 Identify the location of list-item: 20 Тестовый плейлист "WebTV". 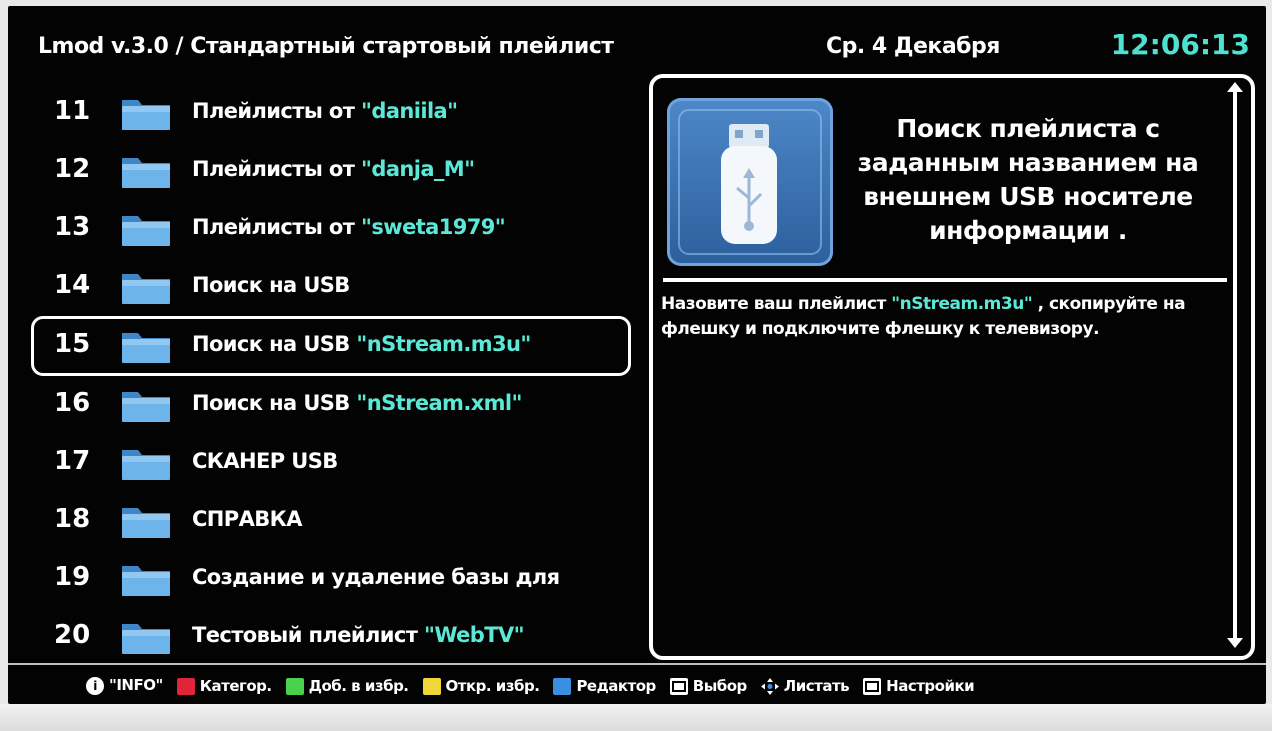
(339, 637).